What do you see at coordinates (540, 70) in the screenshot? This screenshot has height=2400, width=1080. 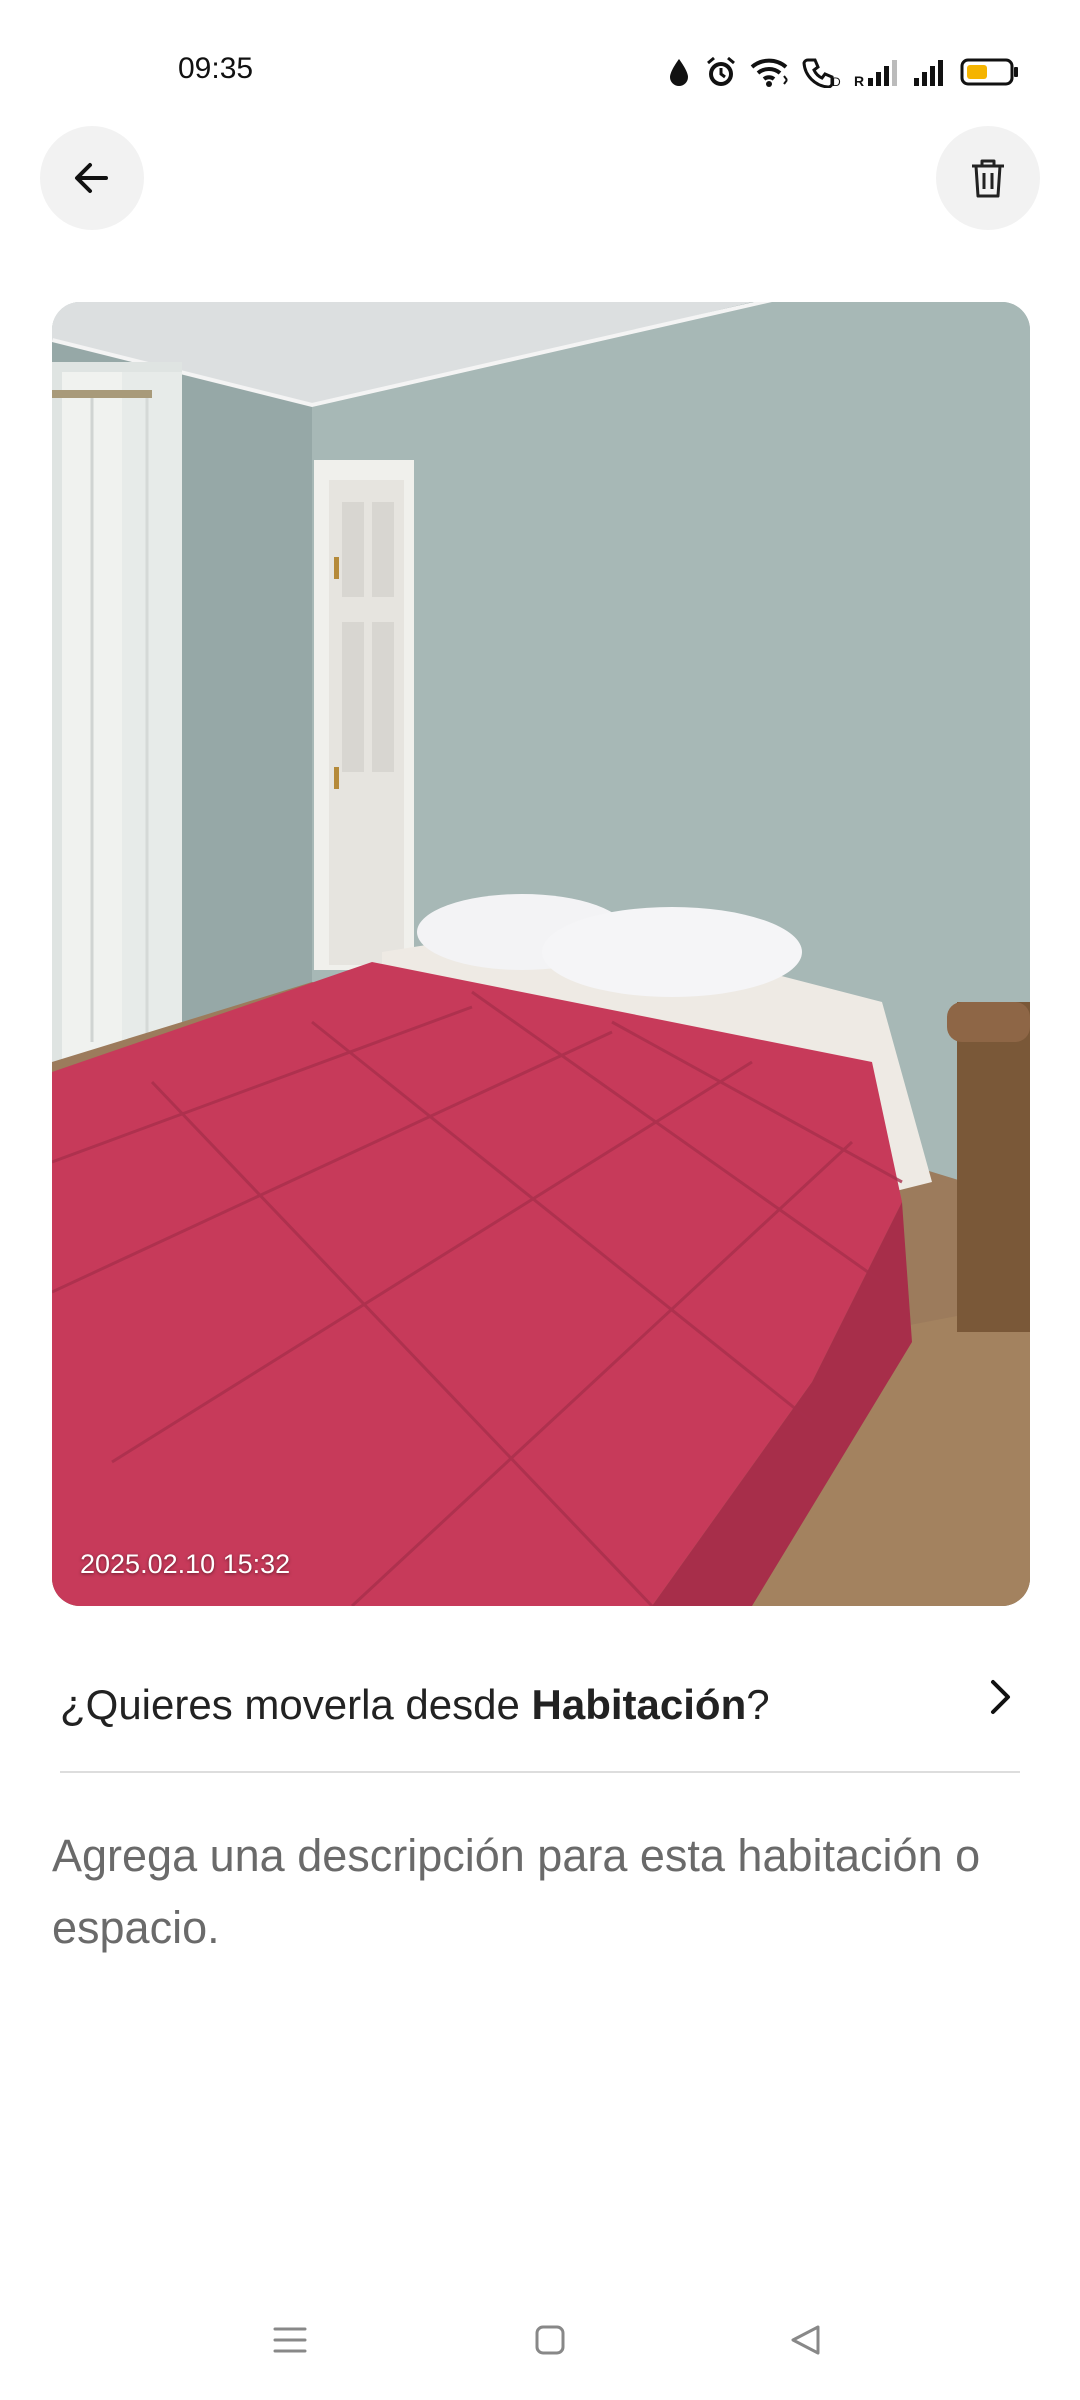 I see `status-bar: 09:35 D R` at bounding box center [540, 70].